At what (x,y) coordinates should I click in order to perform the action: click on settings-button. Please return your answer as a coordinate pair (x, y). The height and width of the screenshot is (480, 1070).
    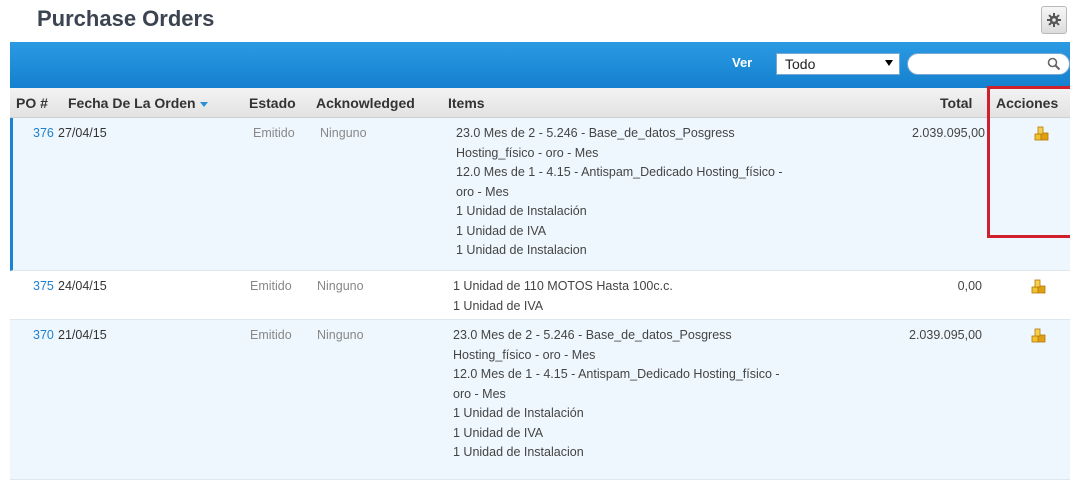
    Looking at the image, I should click on (1054, 20).